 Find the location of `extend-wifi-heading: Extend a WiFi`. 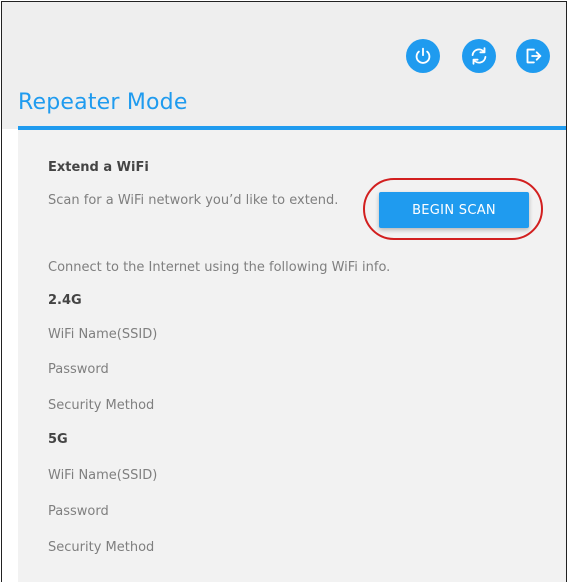

extend-wifi-heading: Extend a WiFi is located at coordinates (98, 167).